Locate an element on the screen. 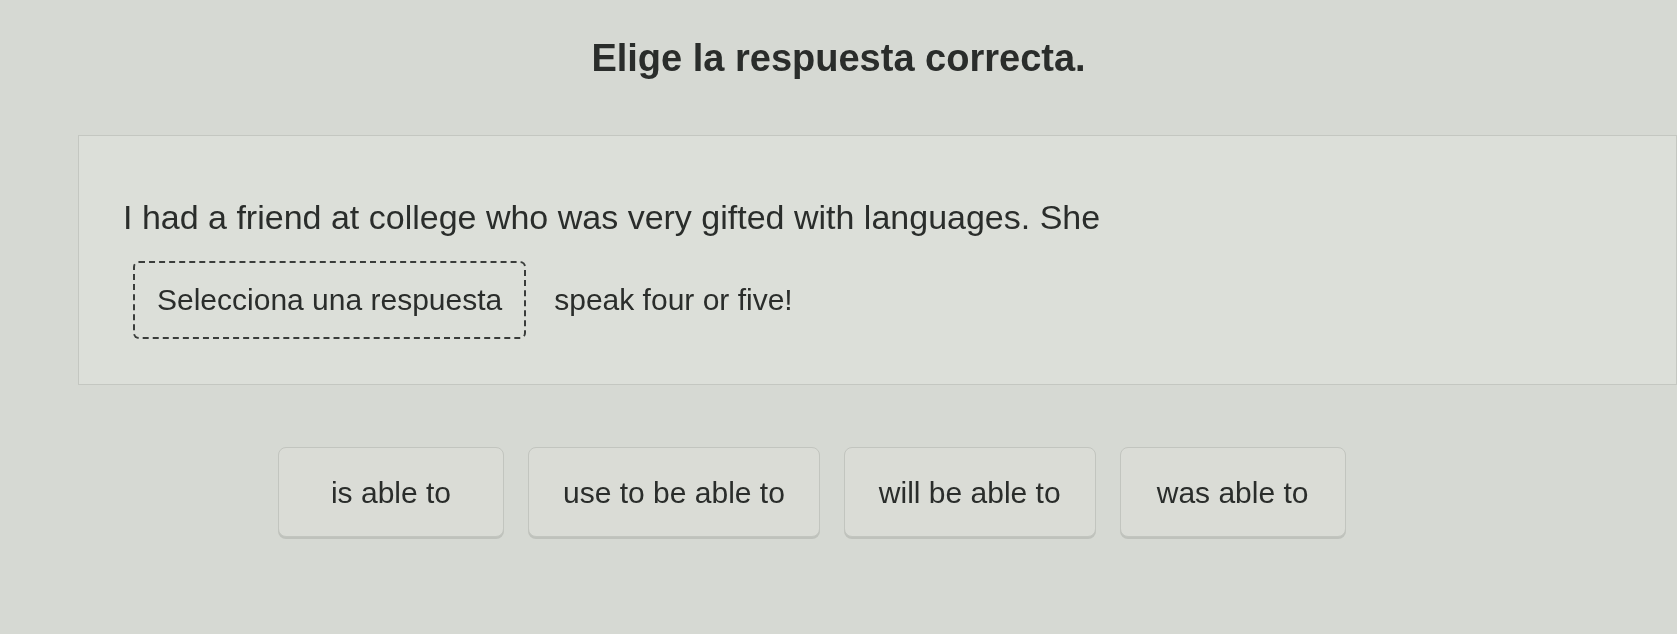 This screenshot has width=1677, height=634. question-text: I had a friend at college who was very gifted with languages. She is located at coordinates (612, 217).